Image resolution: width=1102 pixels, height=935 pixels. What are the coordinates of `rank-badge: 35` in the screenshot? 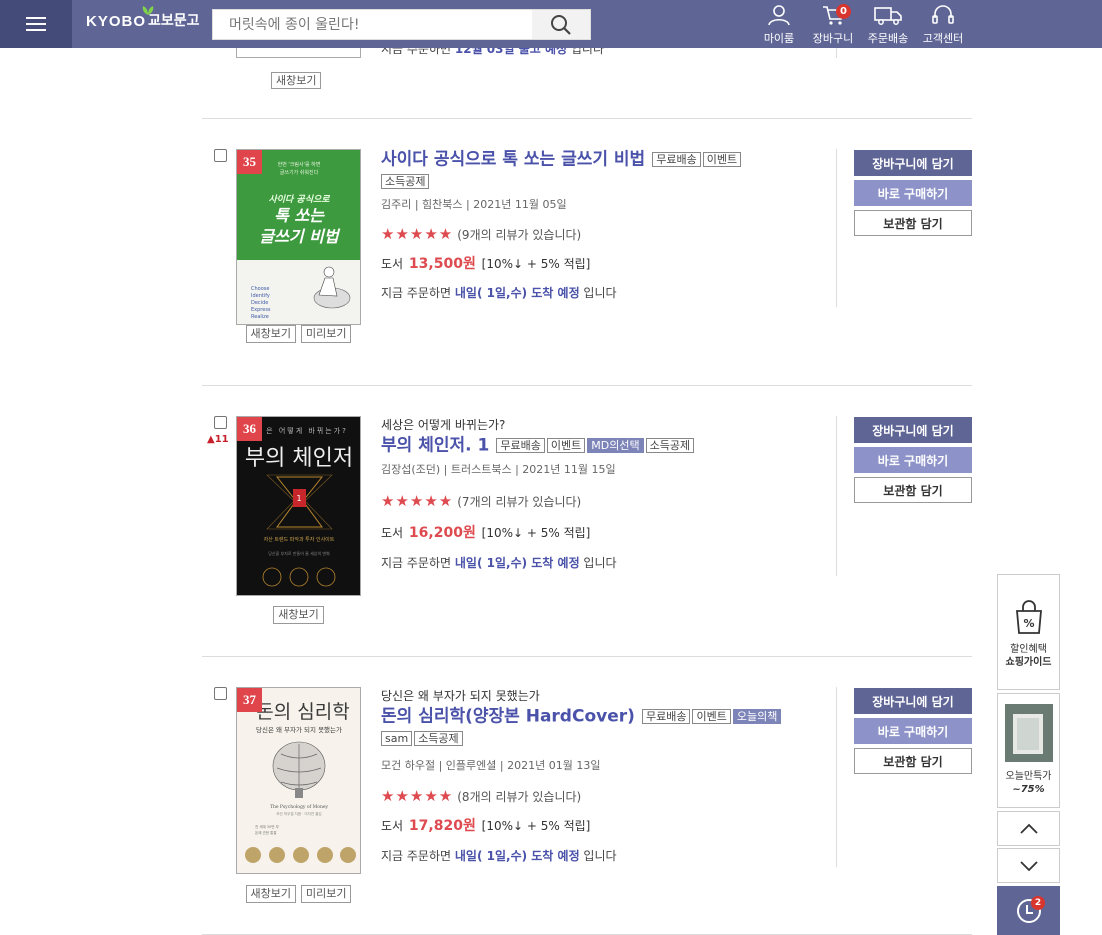 It's located at (249, 162).